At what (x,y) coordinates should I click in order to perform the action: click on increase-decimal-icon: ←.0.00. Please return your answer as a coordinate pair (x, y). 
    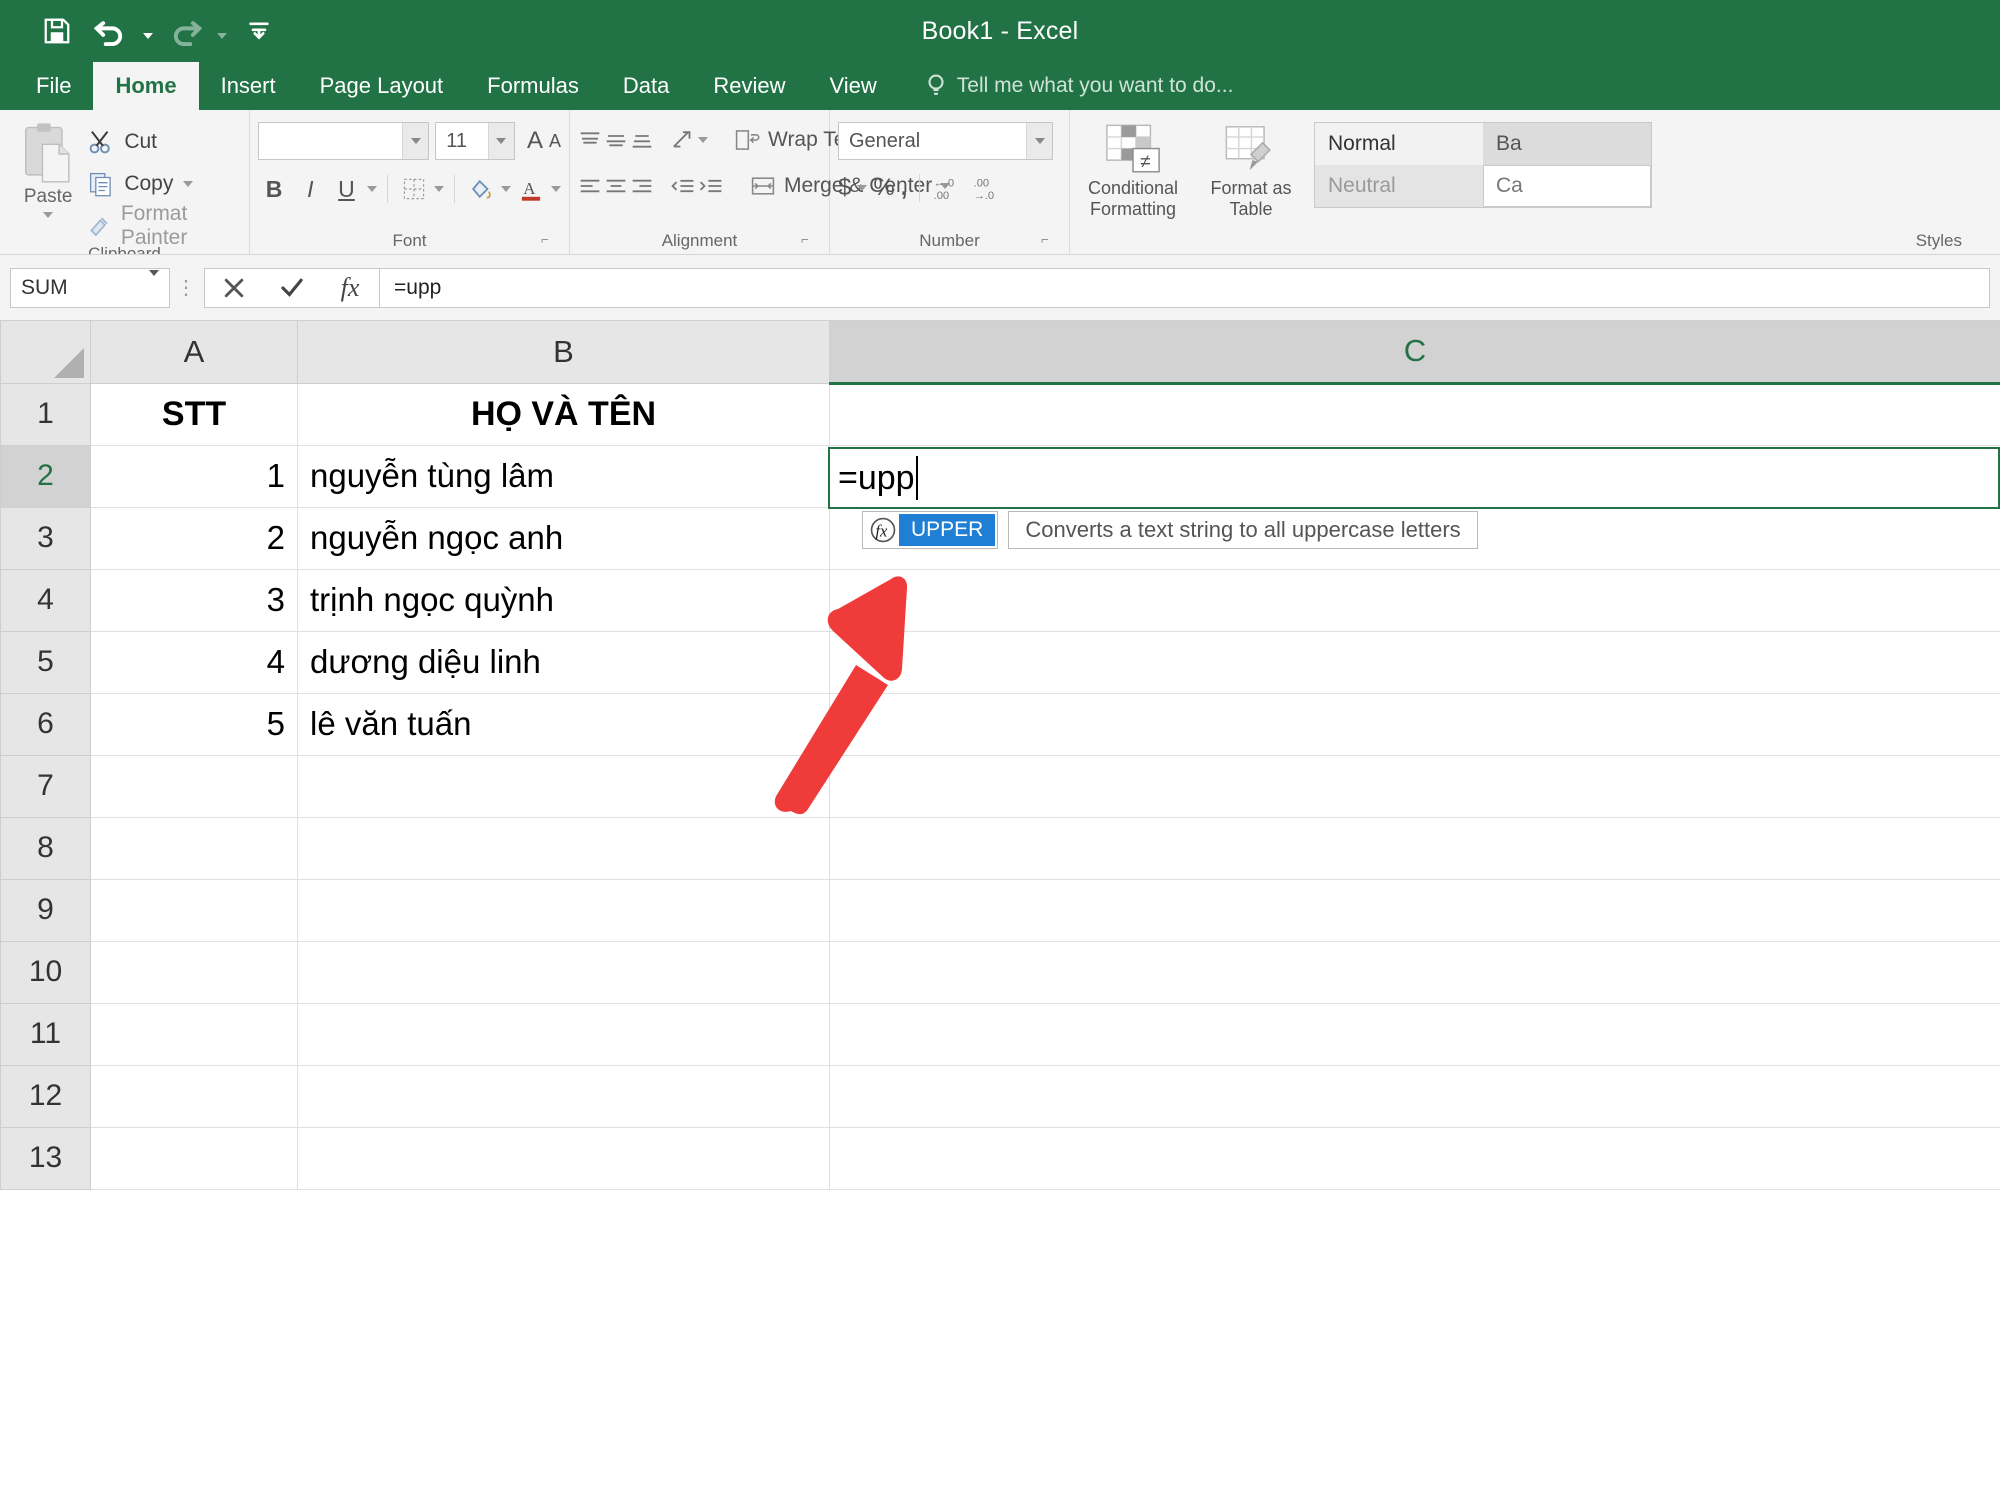
    Looking at the image, I should click on (949, 188).